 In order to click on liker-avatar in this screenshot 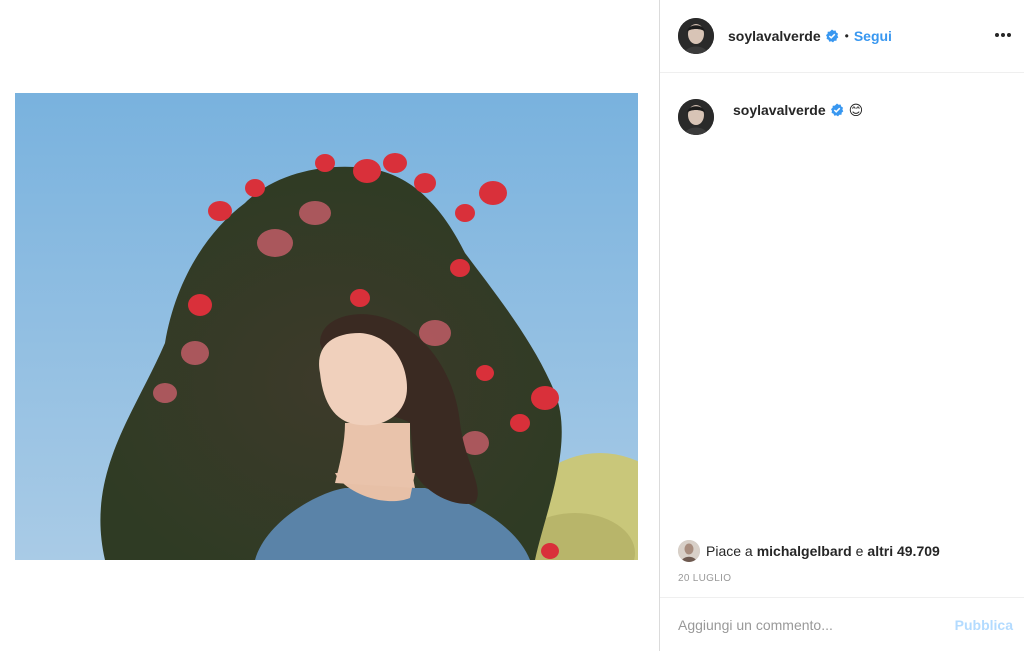, I will do `click(689, 551)`.